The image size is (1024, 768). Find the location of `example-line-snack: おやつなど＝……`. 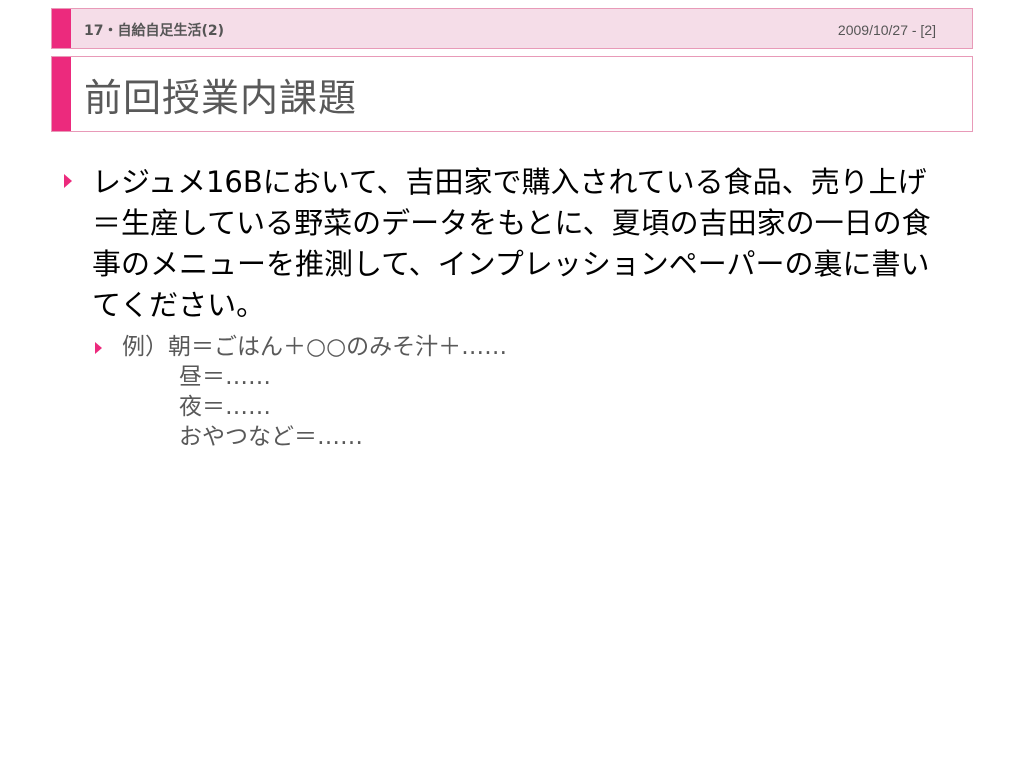

example-line-snack: おやつなど＝…… is located at coordinates (271, 437).